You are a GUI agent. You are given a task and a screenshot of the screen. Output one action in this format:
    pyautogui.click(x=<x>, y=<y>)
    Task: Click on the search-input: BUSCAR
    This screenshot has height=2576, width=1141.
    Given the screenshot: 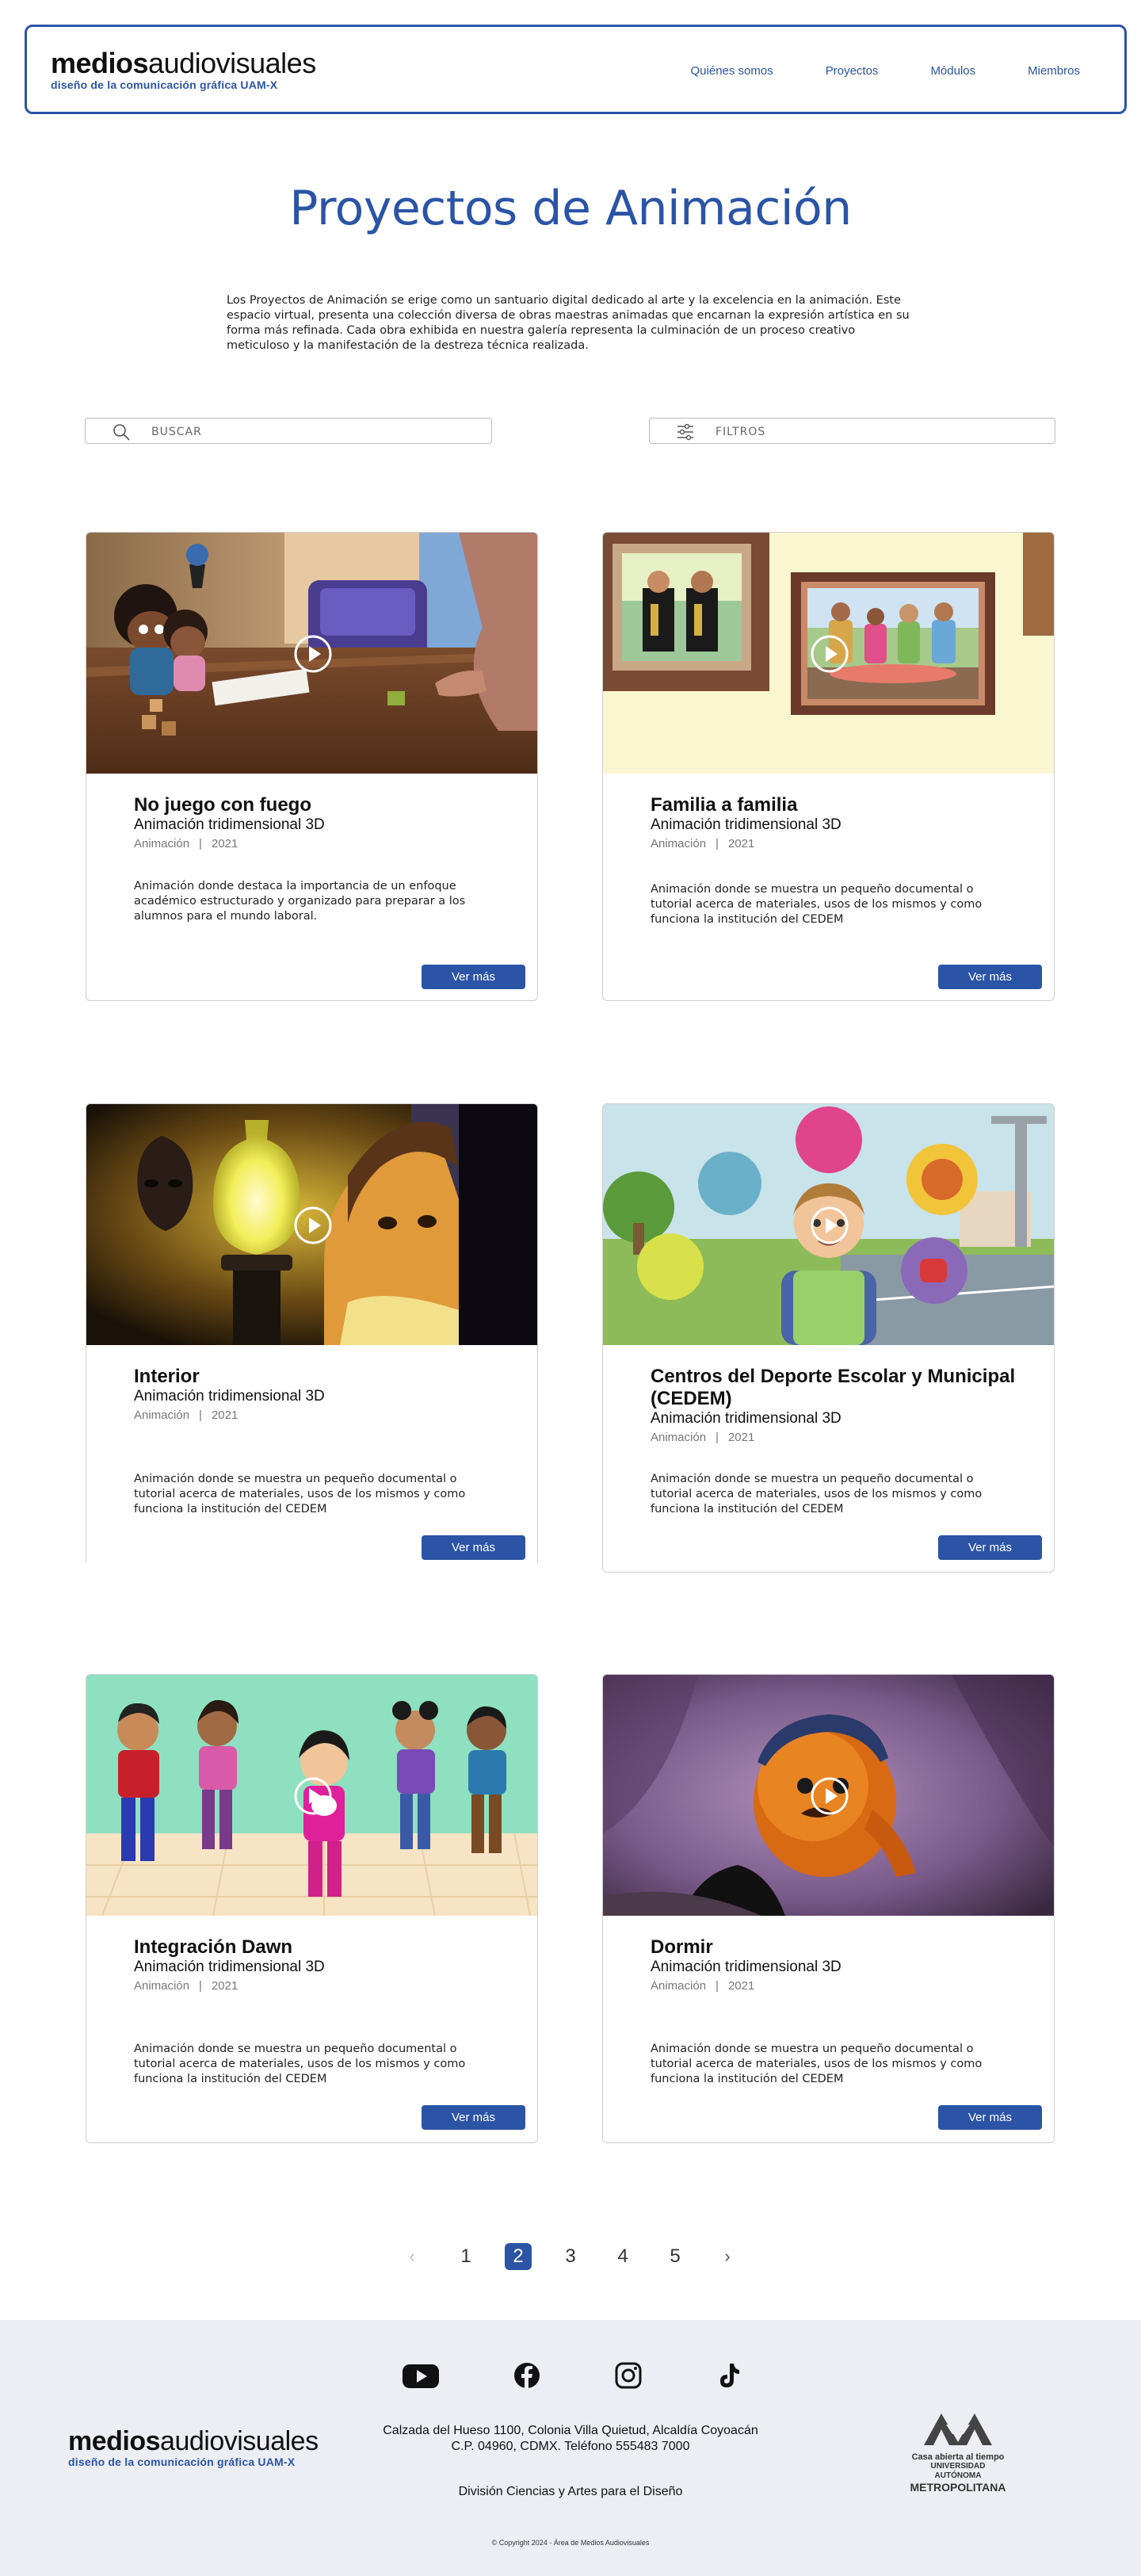 What is the action you would take?
    pyautogui.click(x=288, y=431)
    